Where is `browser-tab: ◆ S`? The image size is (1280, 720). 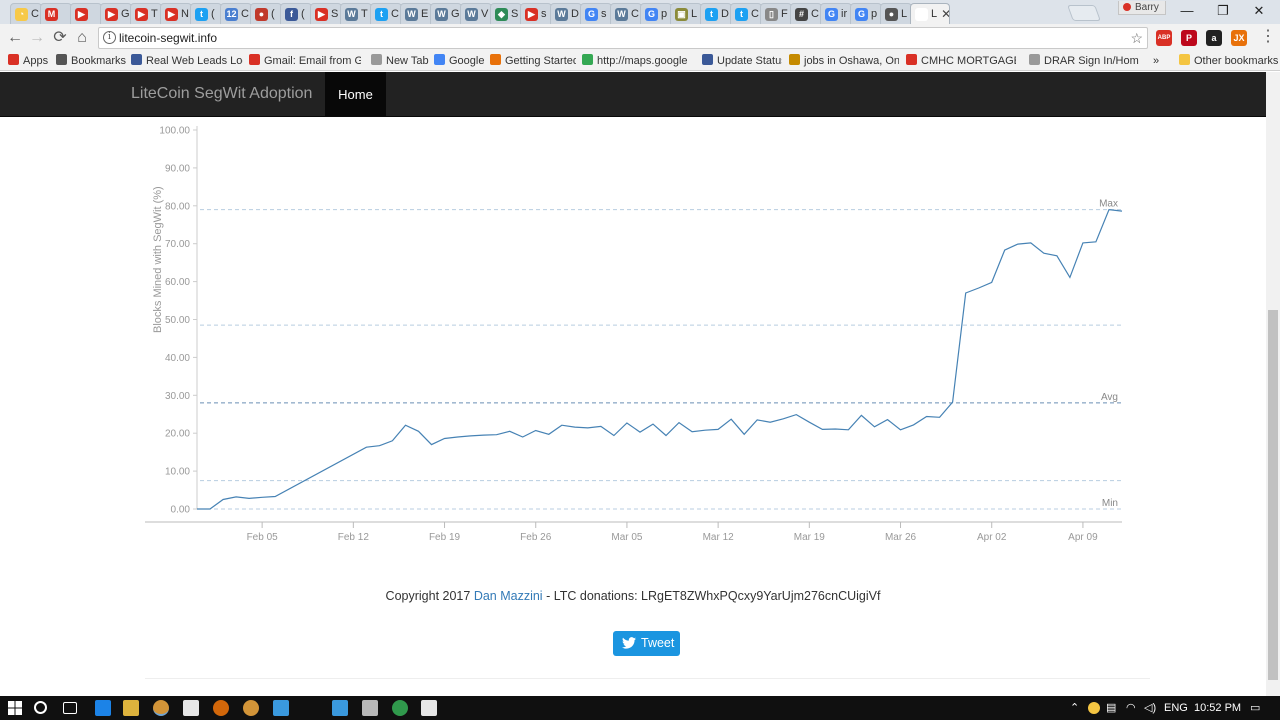
browser-tab: ◆ S is located at coordinates (506, 13).